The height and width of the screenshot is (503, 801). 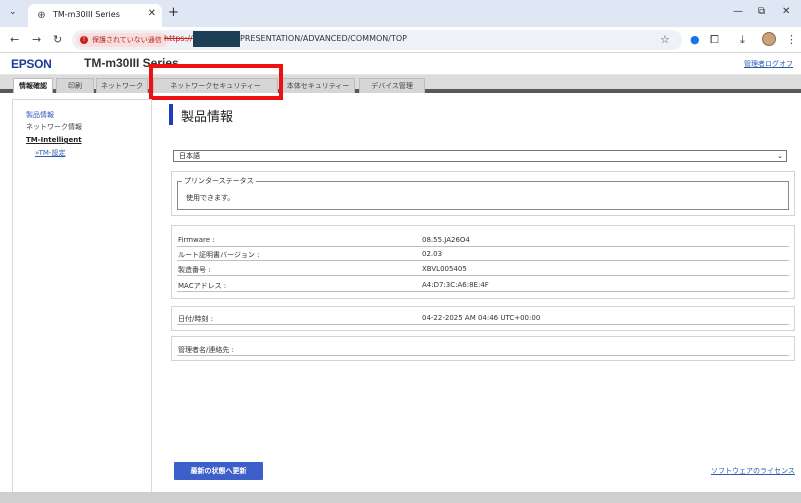 I want to click on restore-icon: ⧉, so click(x=761, y=11).